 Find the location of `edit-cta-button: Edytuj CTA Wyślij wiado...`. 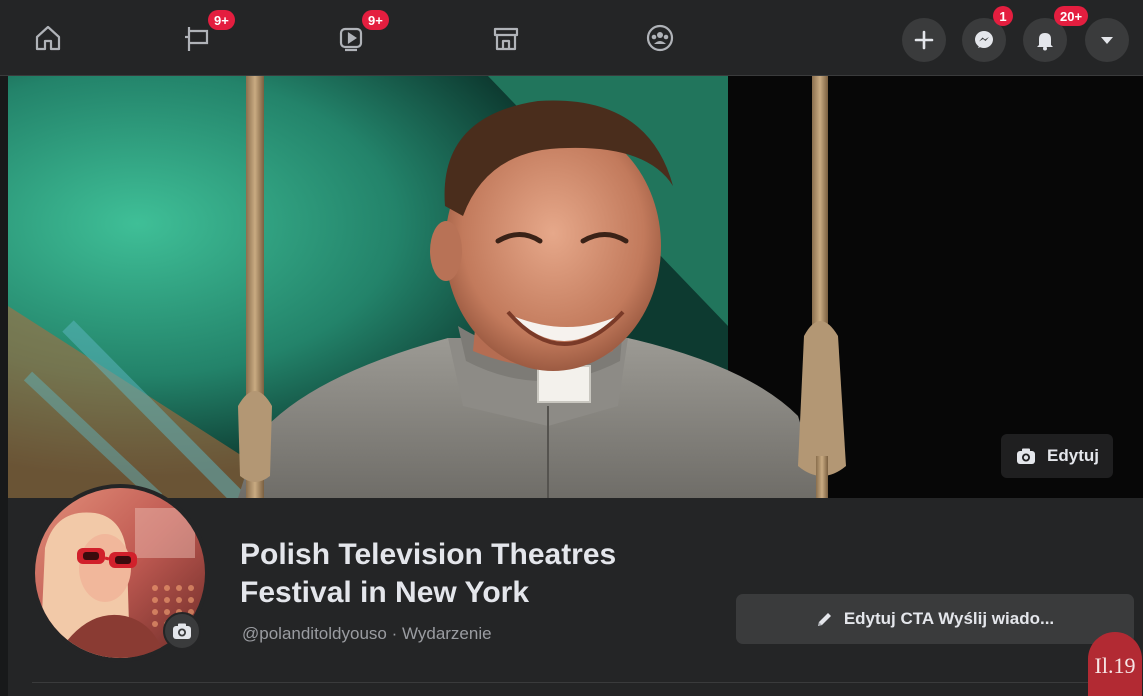

edit-cta-button: Edytuj CTA Wyślij wiado... is located at coordinates (935, 619).